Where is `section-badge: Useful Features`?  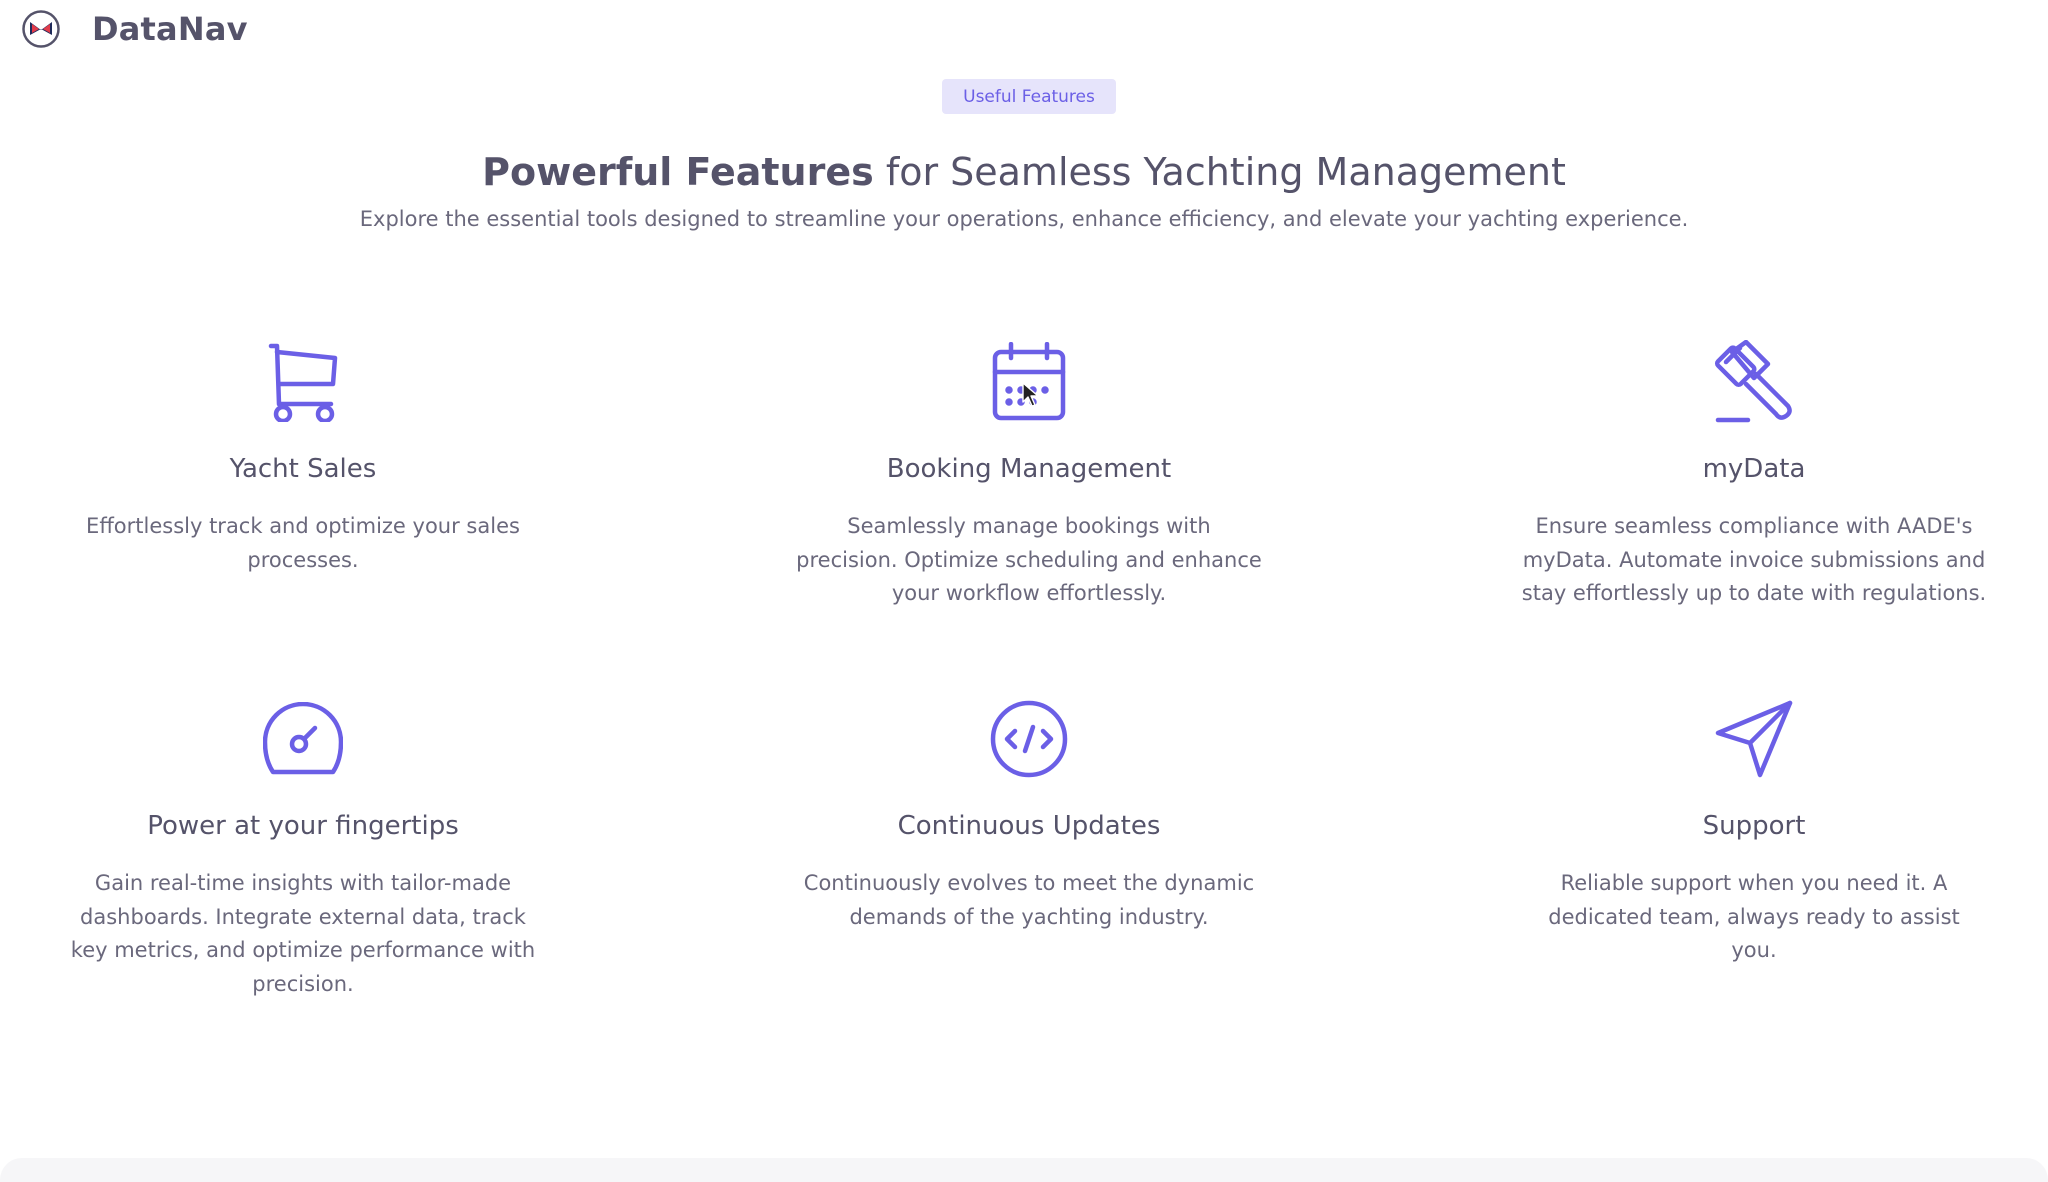
section-badge: Useful Features is located at coordinates (1029, 96).